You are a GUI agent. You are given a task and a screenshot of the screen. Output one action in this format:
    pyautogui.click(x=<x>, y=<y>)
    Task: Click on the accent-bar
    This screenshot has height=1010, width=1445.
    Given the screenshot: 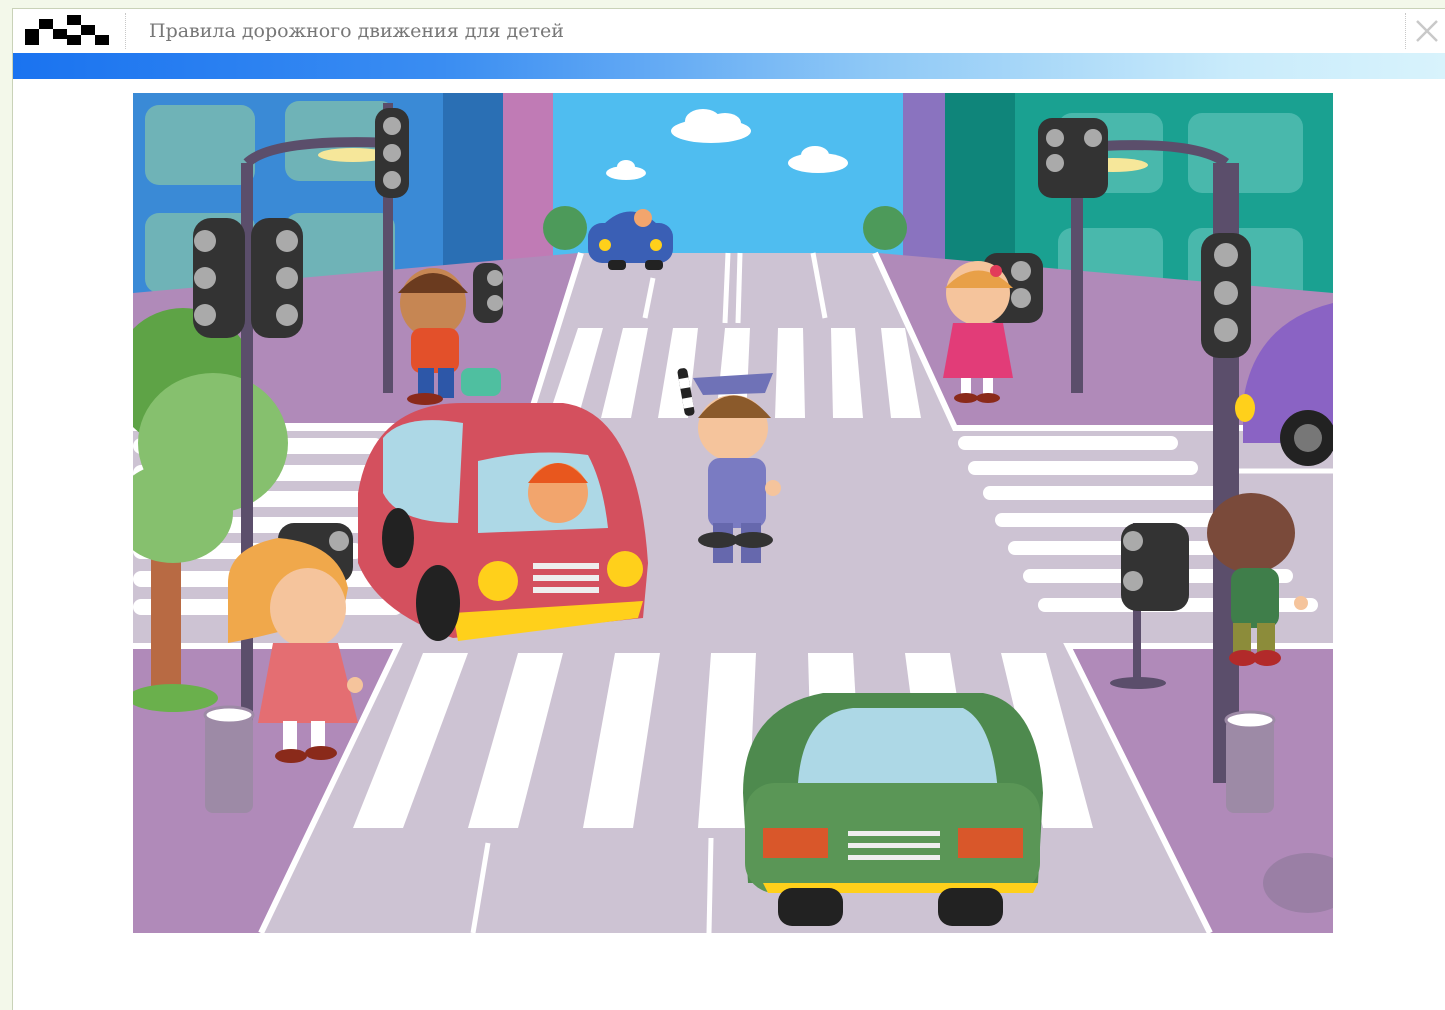 What is the action you would take?
    pyautogui.click(x=729, y=66)
    